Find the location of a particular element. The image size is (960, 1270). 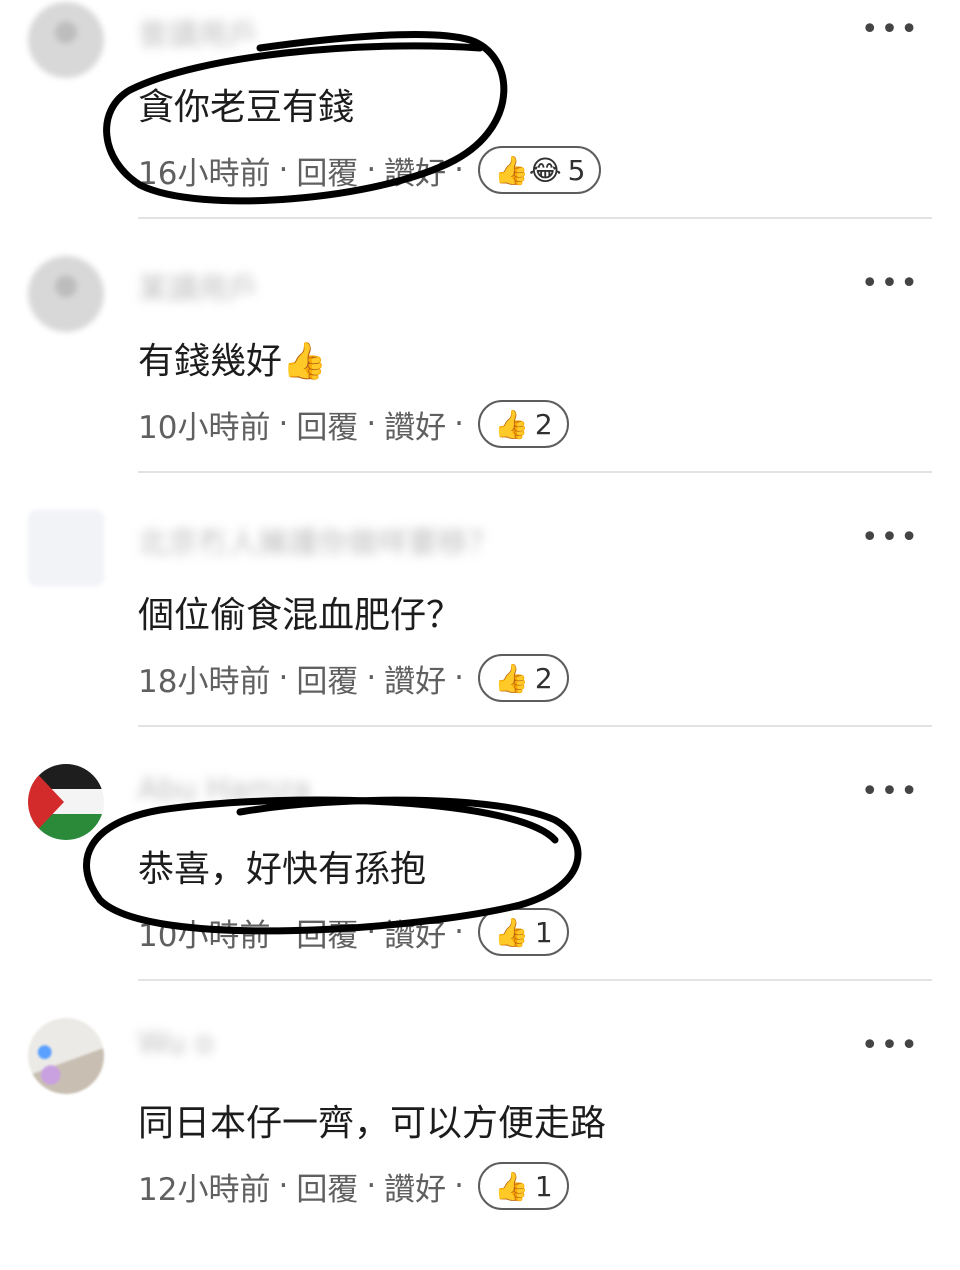

commenter-name: 曾讀用戶 is located at coordinates (198, 32).